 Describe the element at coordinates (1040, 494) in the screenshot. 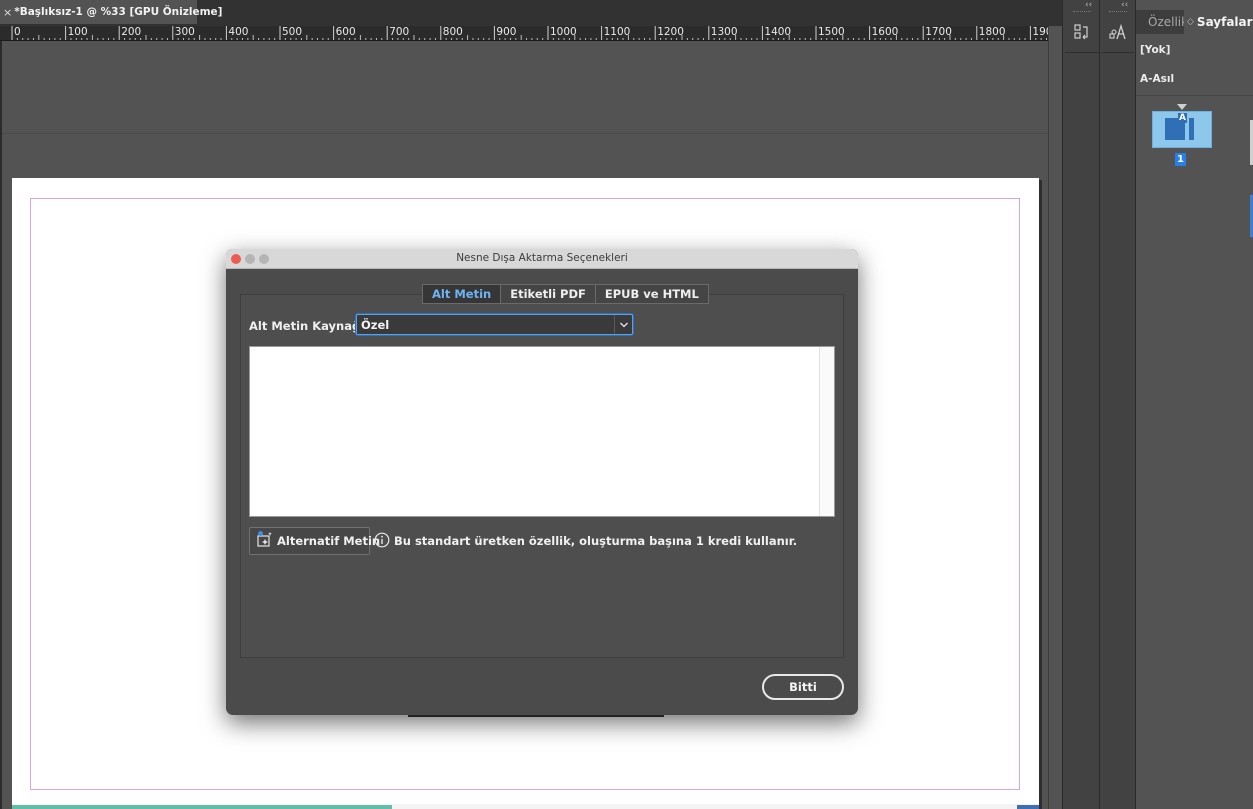

I see `page-shadow` at that location.